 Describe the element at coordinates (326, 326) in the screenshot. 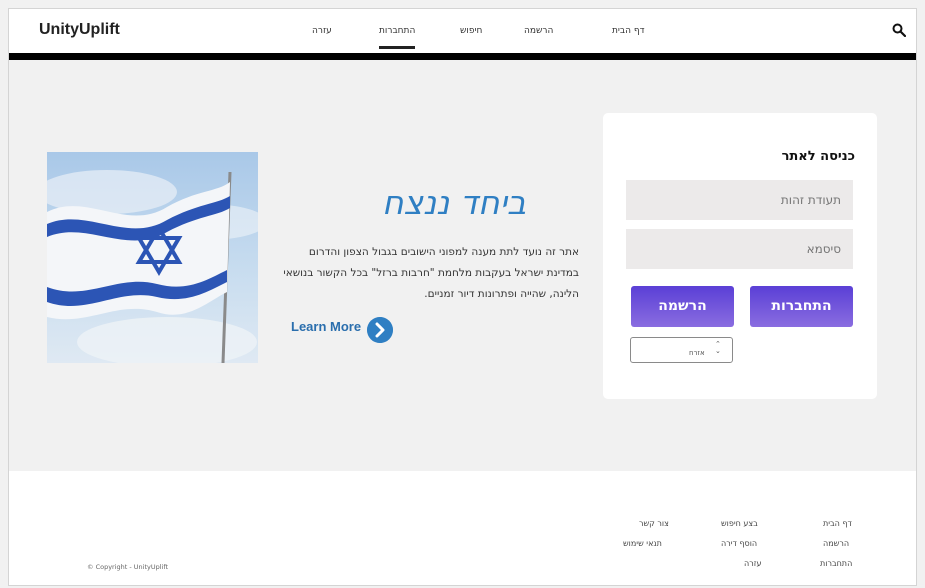

I see `learn-more-link: Learn More` at that location.